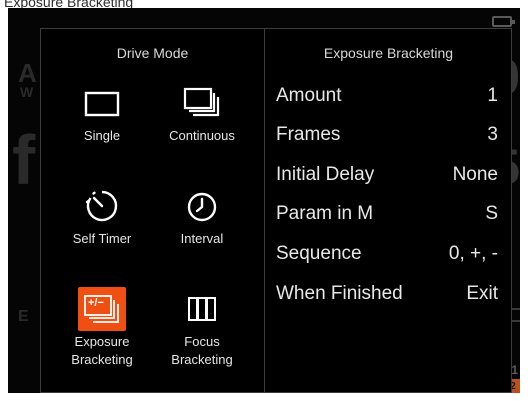 The width and height of the screenshot is (528, 401). What do you see at coordinates (387, 214) in the screenshot?
I see `setting-row-param-in-m: Param in M S` at bounding box center [387, 214].